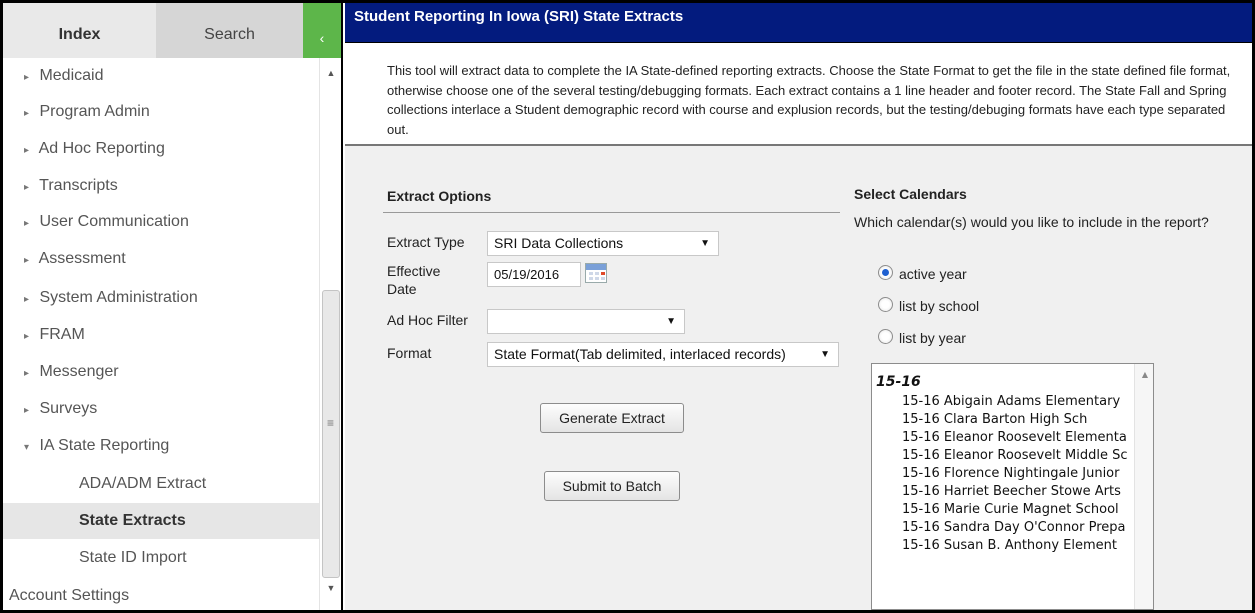 This screenshot has height=613, width=1255. I want to click on sidebar-item-label: Ad Hoc Reporting, so click(101, 148).